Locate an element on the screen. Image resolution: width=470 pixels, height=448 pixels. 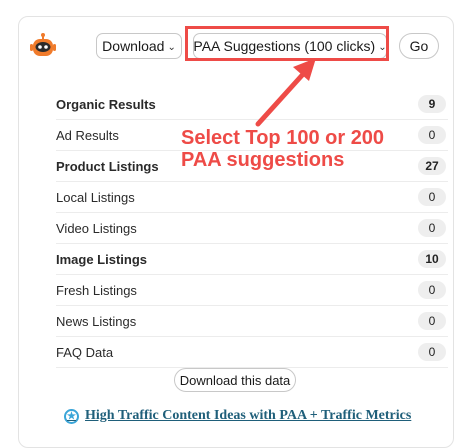
result-row: FAQ Data 0 is located at coordinates (252, 352).